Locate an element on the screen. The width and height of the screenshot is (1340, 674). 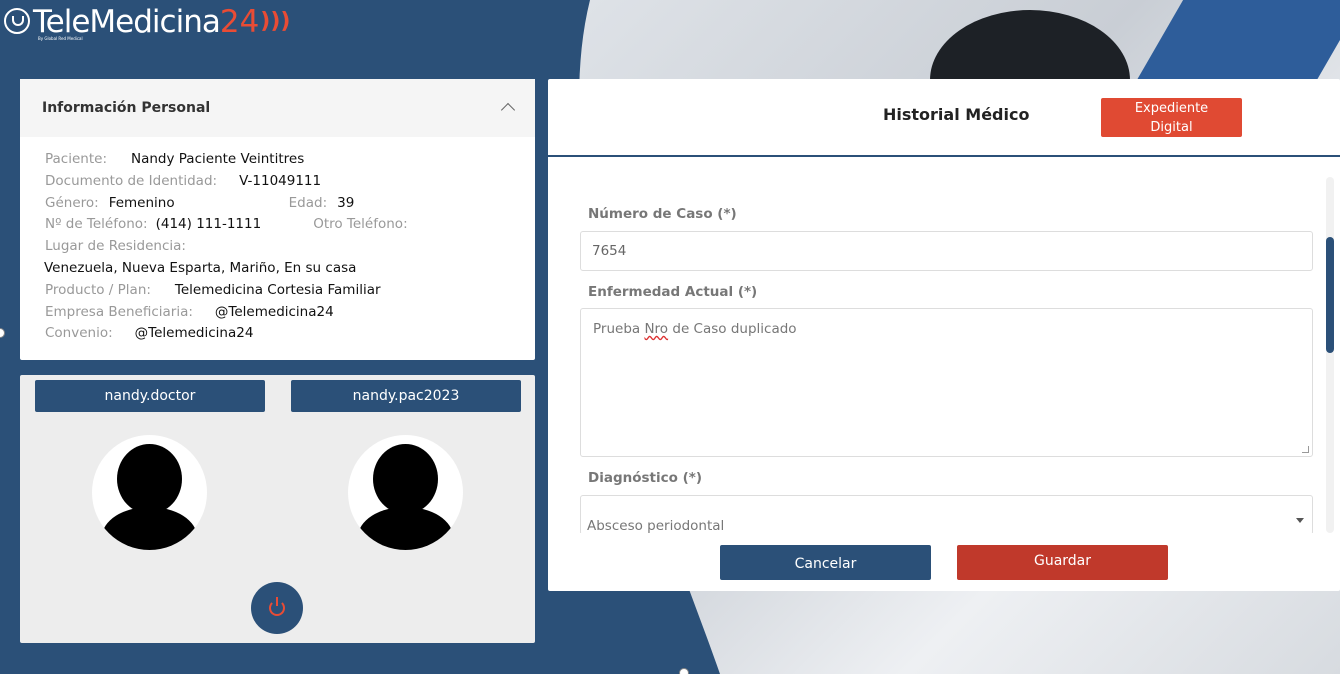
patient-value: Nandy Paciente Veintitres is located at coordinates (218, 159).